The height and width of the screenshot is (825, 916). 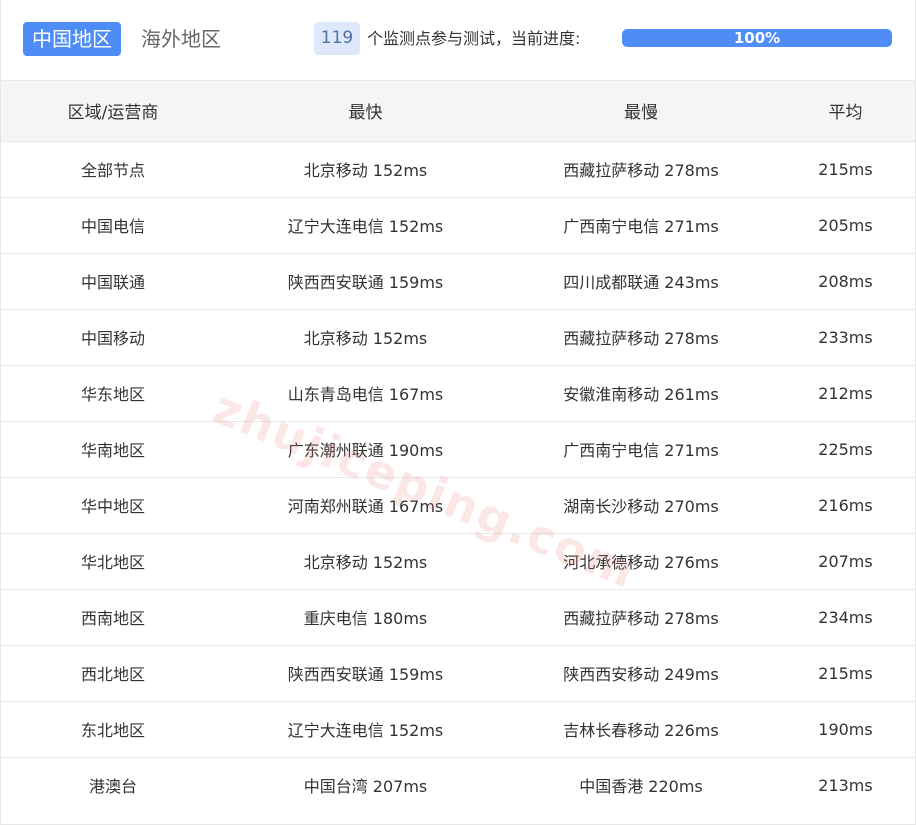 What do you see at coordinates (112, 450) in the screenshot?
I see `cell-region: 华南地区` at bounding box center [112, 450].